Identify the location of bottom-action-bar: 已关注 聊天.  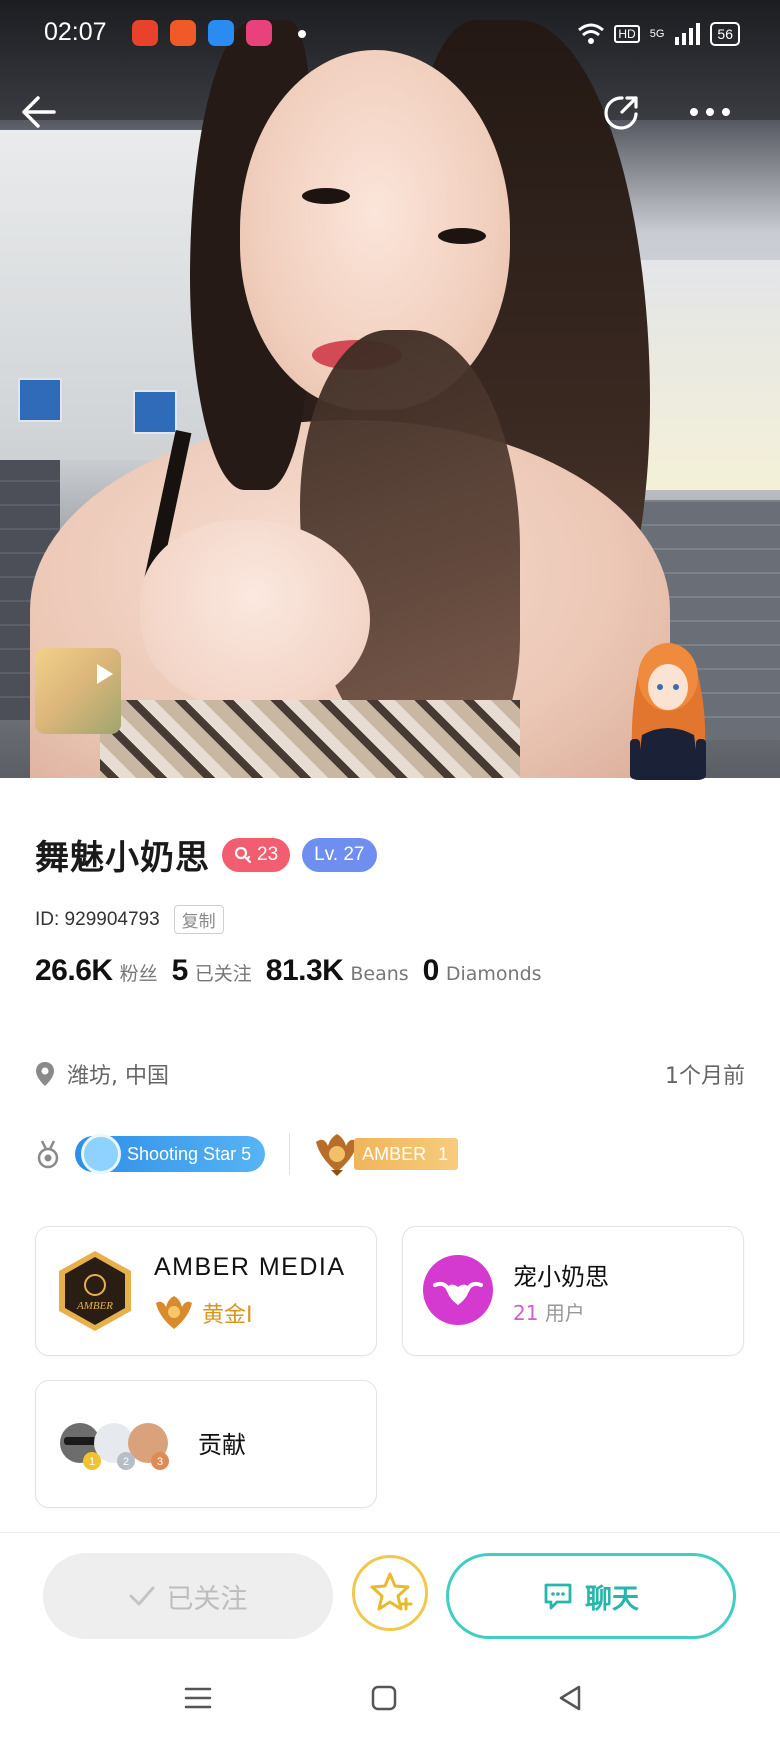
(390, 1587).